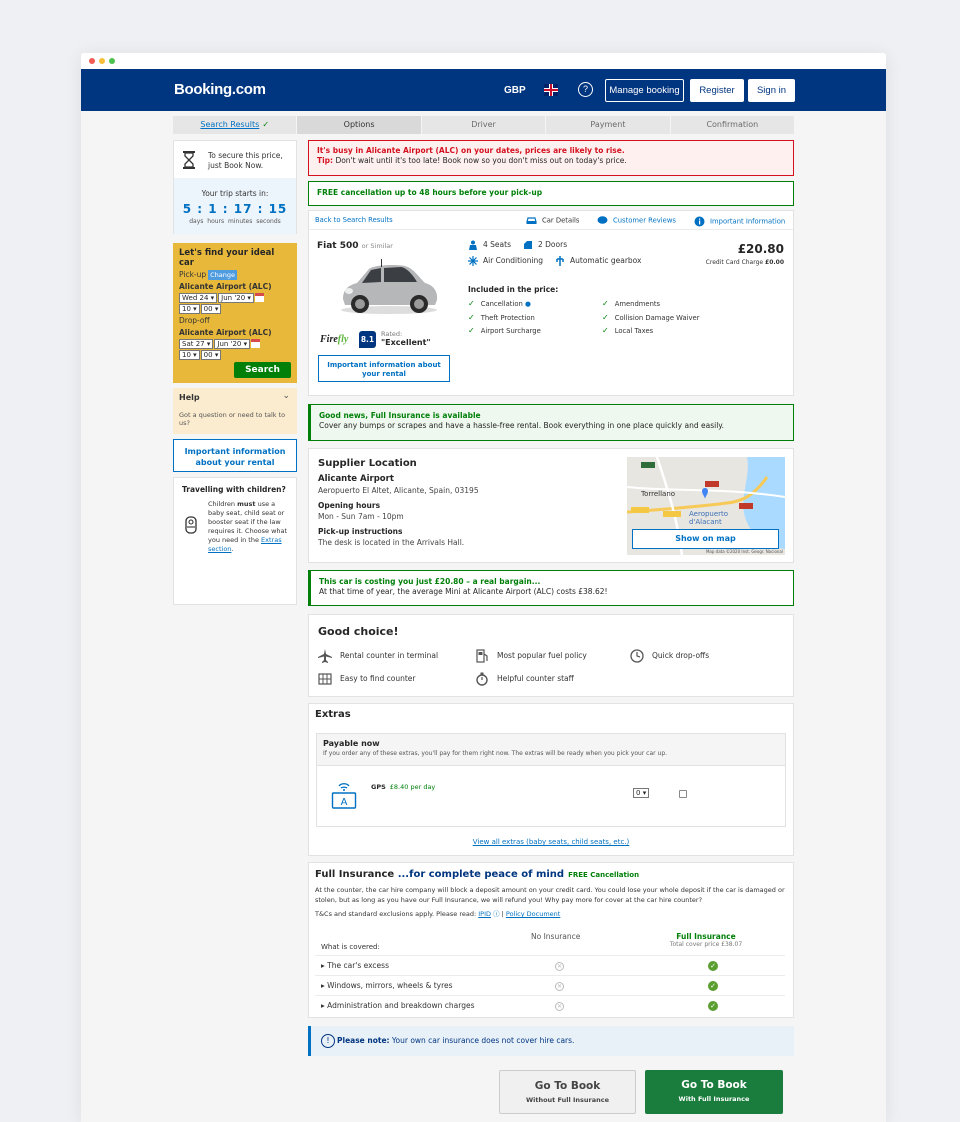 The width and height of the screenshot is (960, 1122). Describe the element at coordinates (223, 275) in the screenshot. I see `change-button: Change` at that location.